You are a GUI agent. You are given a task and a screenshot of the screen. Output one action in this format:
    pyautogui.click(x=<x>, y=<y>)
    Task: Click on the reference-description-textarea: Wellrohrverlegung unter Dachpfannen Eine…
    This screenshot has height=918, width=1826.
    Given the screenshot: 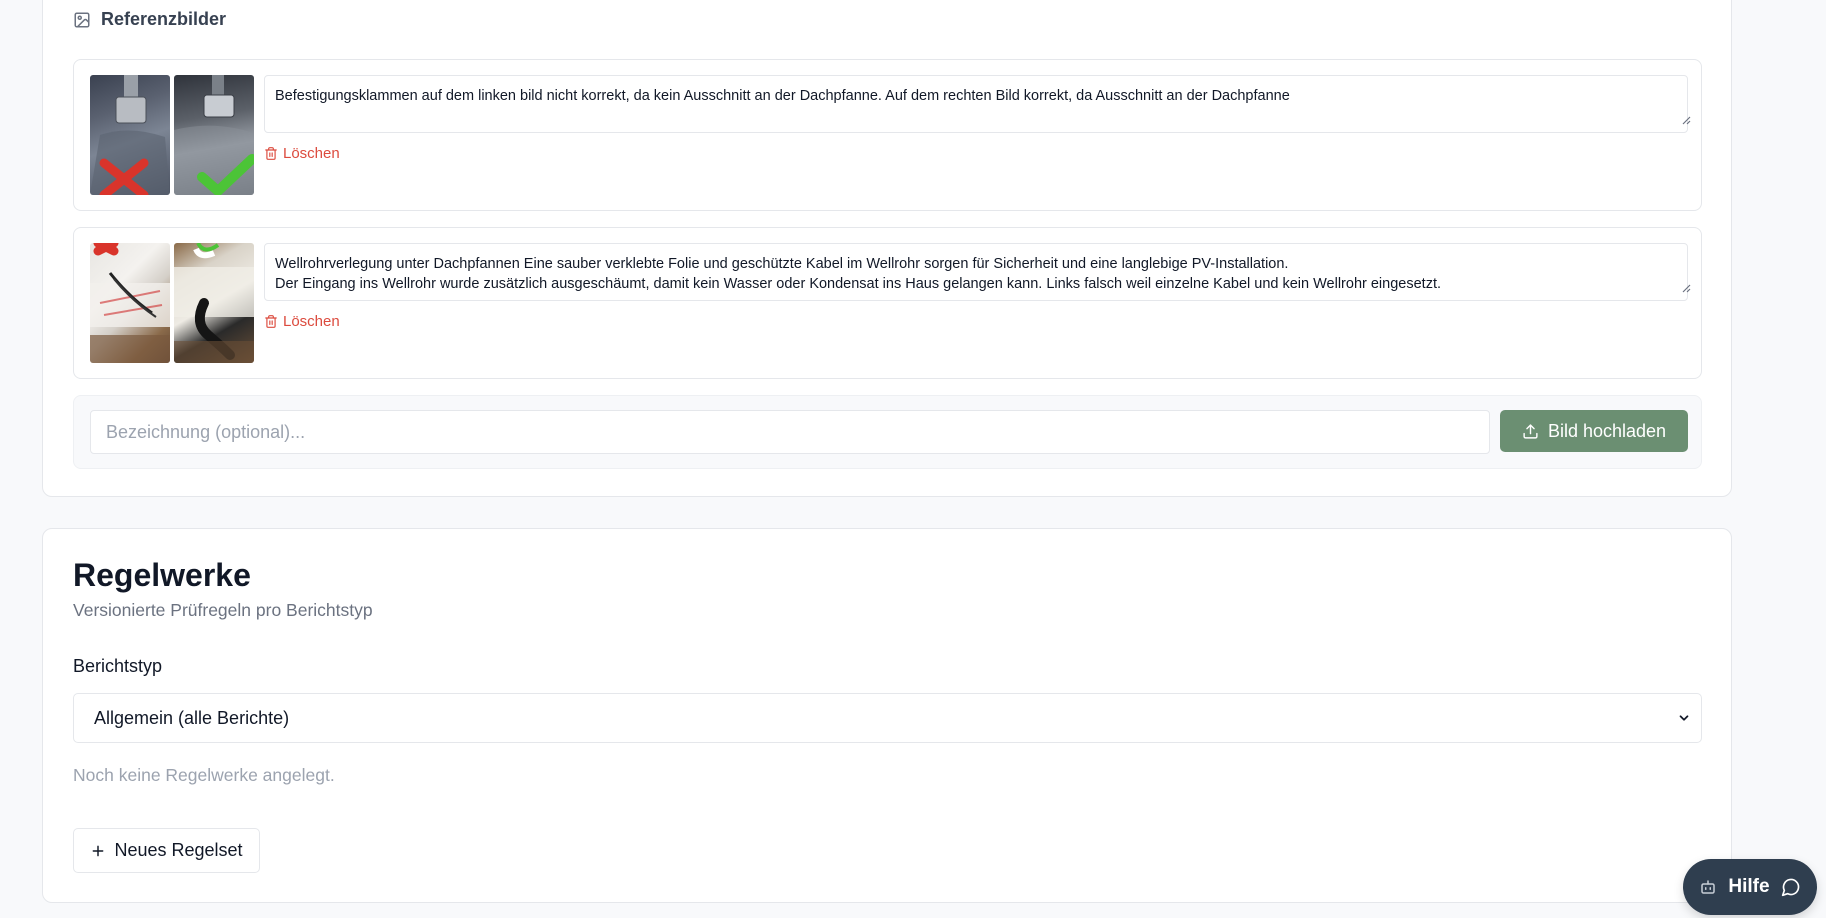 What is the action you would take?
    pyautogui.click(x=976, y=272)
    